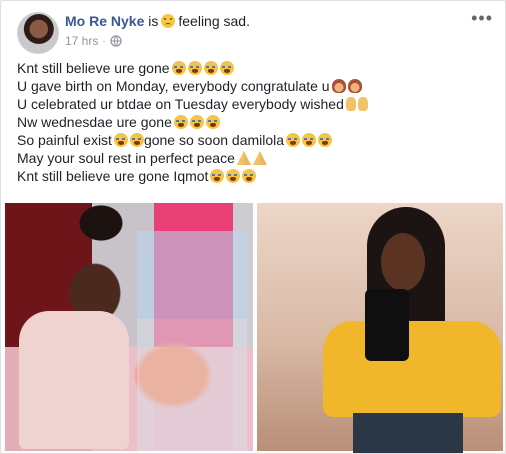 The width and height of the screenshot is (506, 454). Describe the element at coordinates (153, 21) in the screenshot. I see `is-text: is` at that location.